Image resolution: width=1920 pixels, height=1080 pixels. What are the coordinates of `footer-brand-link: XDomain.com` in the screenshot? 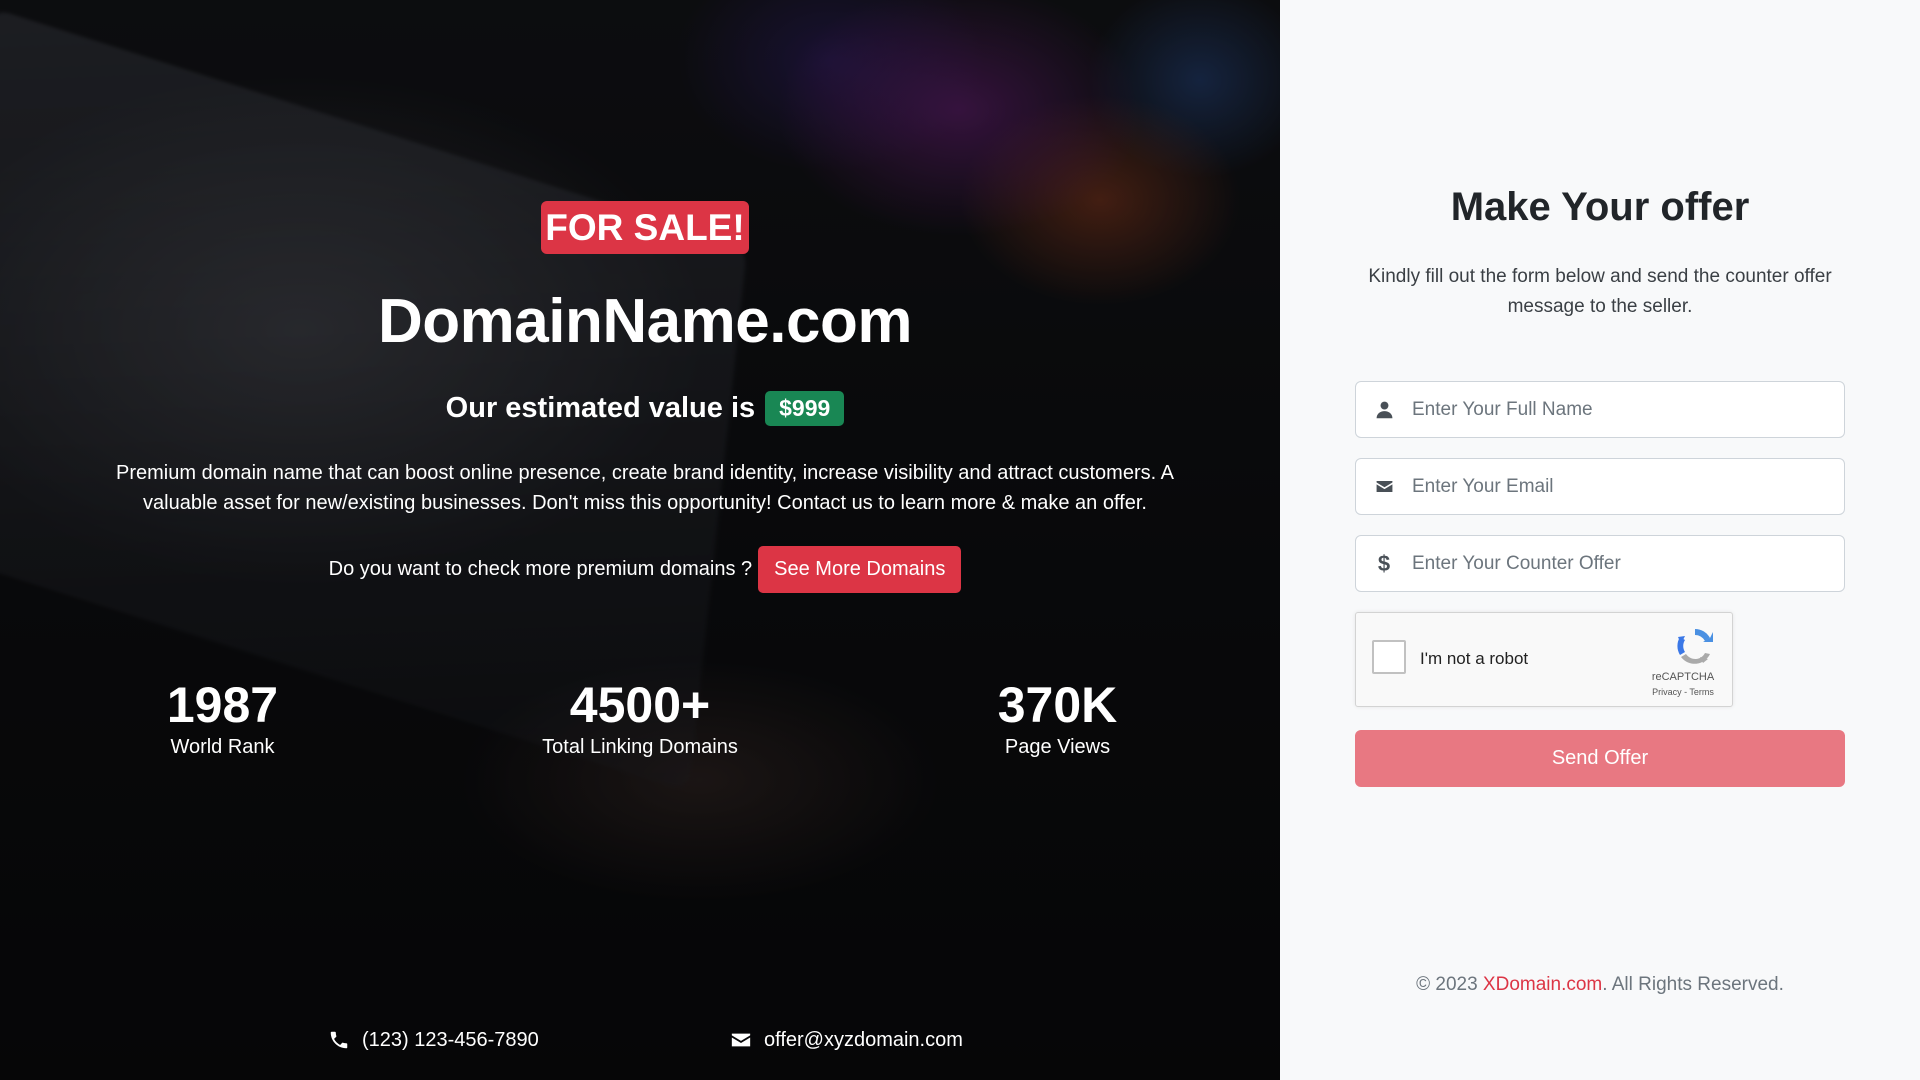 It's located at (1542, 984).